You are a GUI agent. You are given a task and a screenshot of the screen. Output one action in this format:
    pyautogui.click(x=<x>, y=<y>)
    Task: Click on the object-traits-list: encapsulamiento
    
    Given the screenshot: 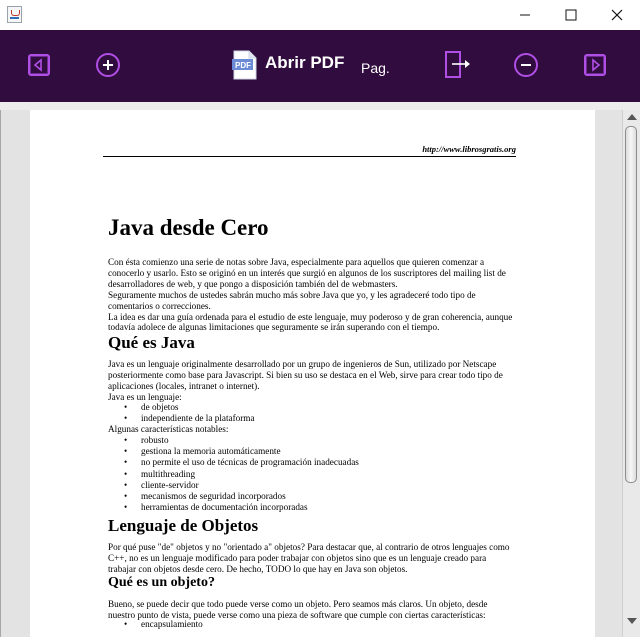 What is the action you would take?
    pyautogui.click(x=155, y=624)
    